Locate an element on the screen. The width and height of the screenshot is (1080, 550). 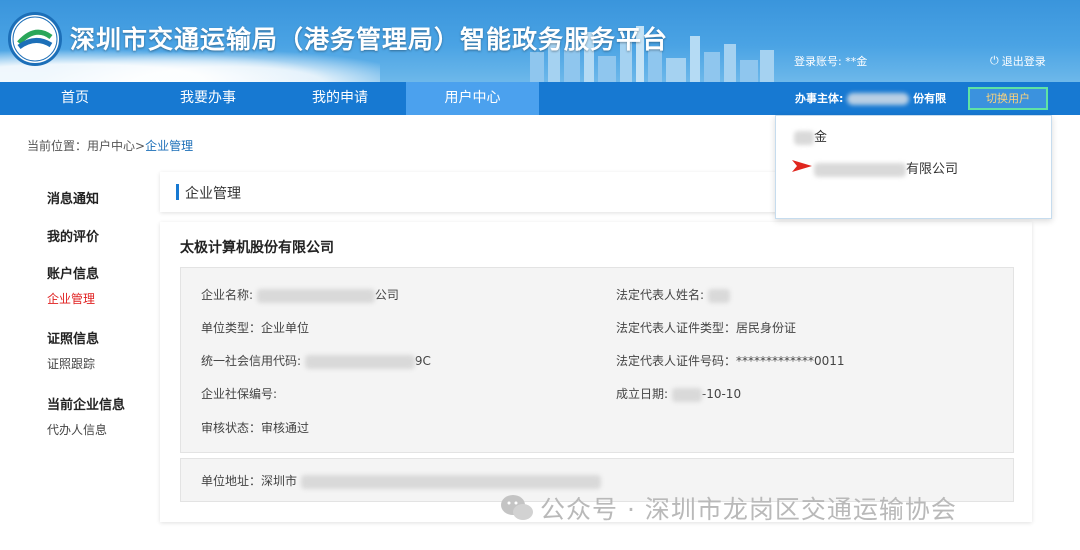
menu-messages: 消息通知 is located at coordinates (73, 197).